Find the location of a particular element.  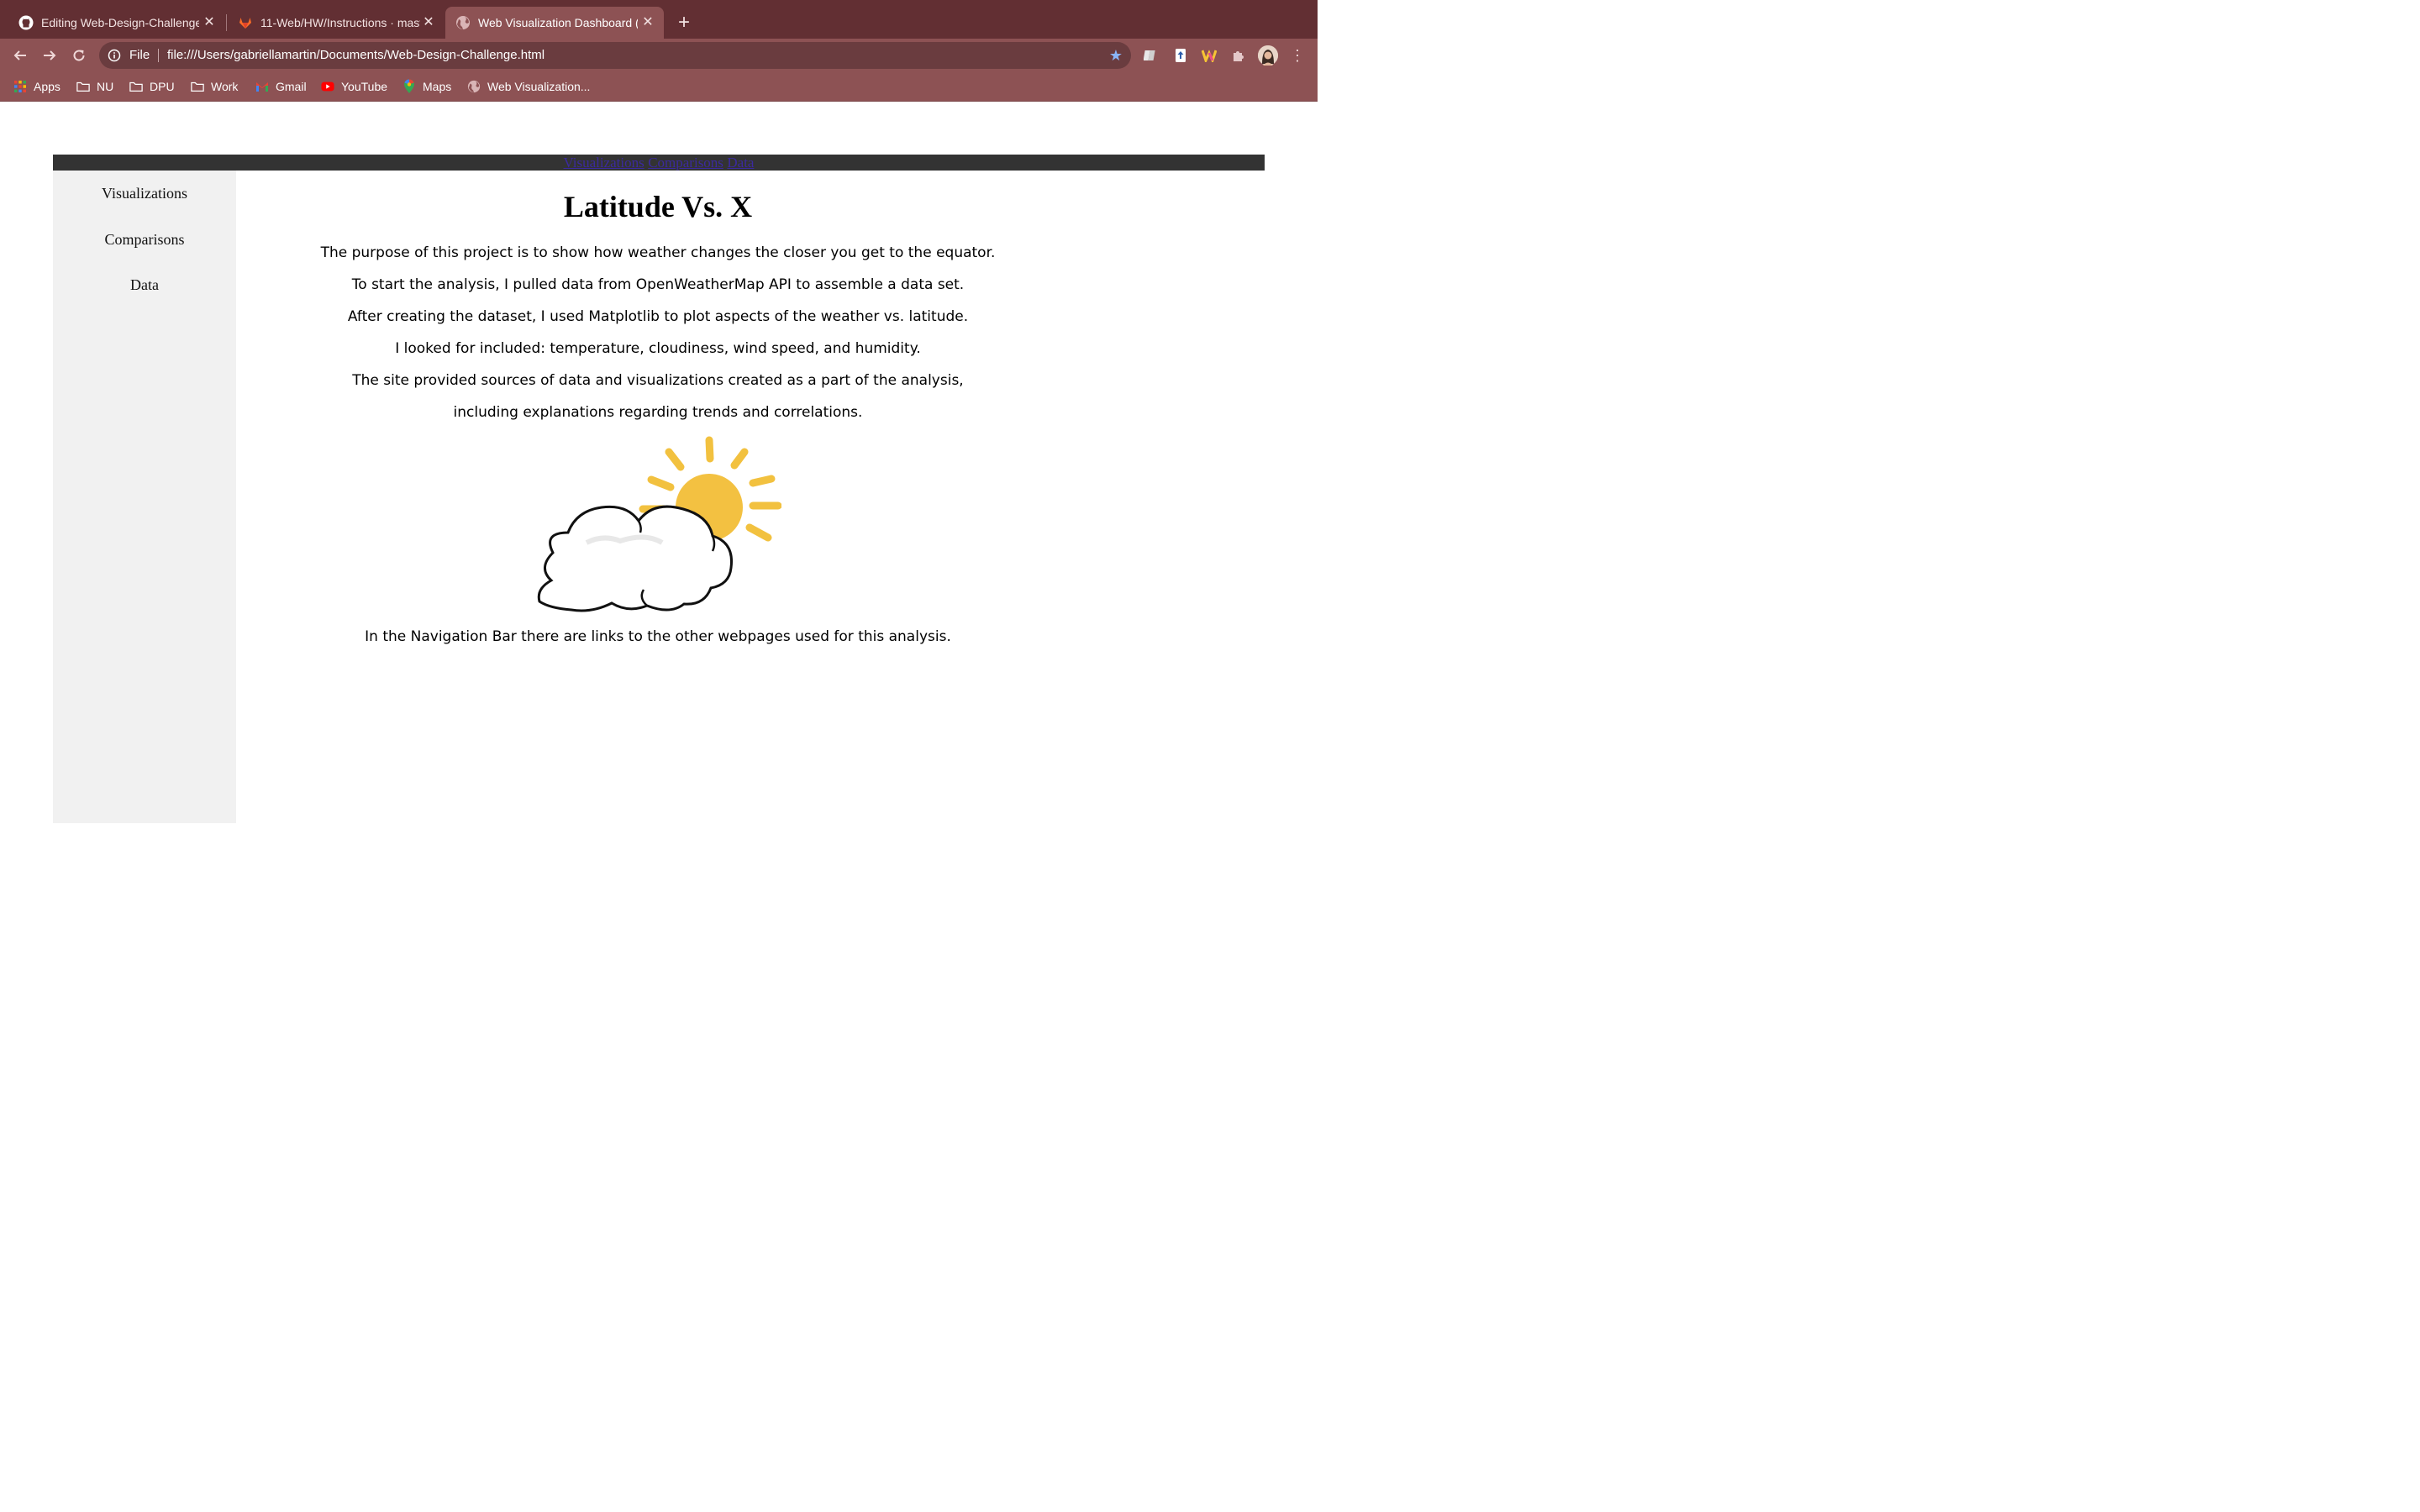

forward-icon is located at coordinates (50, 55).